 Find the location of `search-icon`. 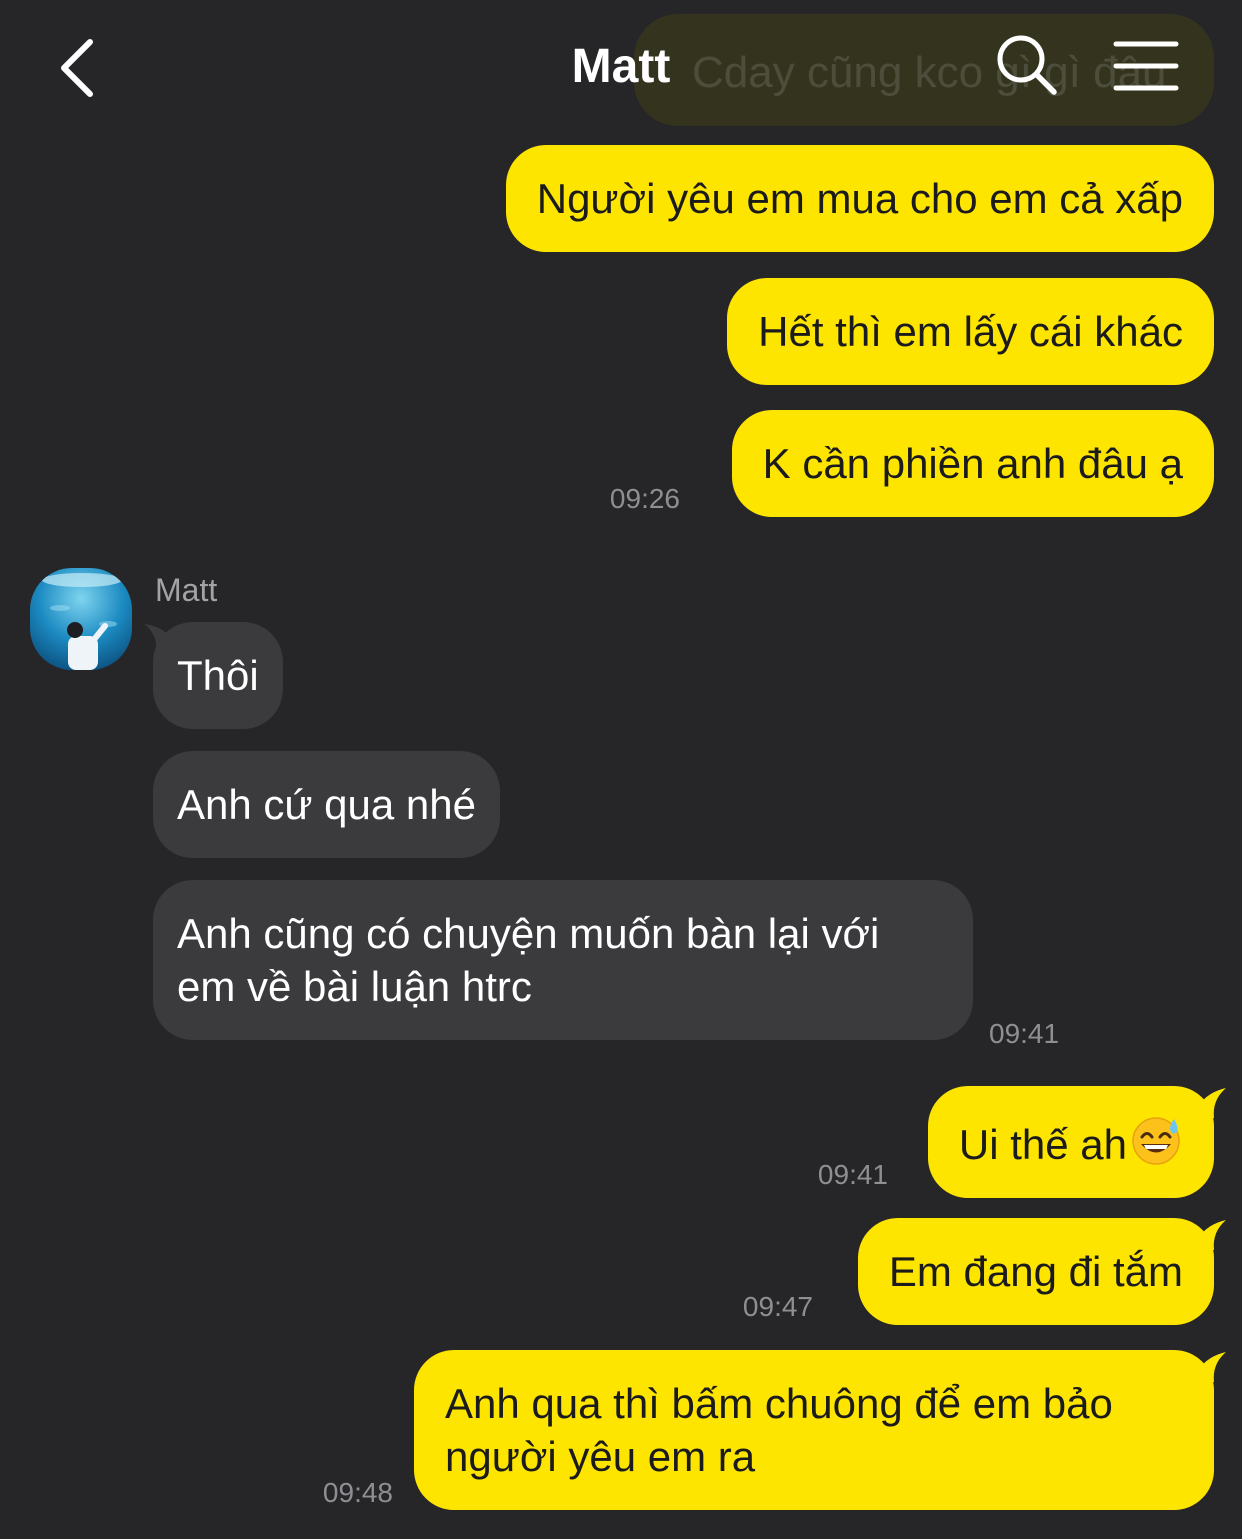

search-icon is located at coordinates (1027, 65).